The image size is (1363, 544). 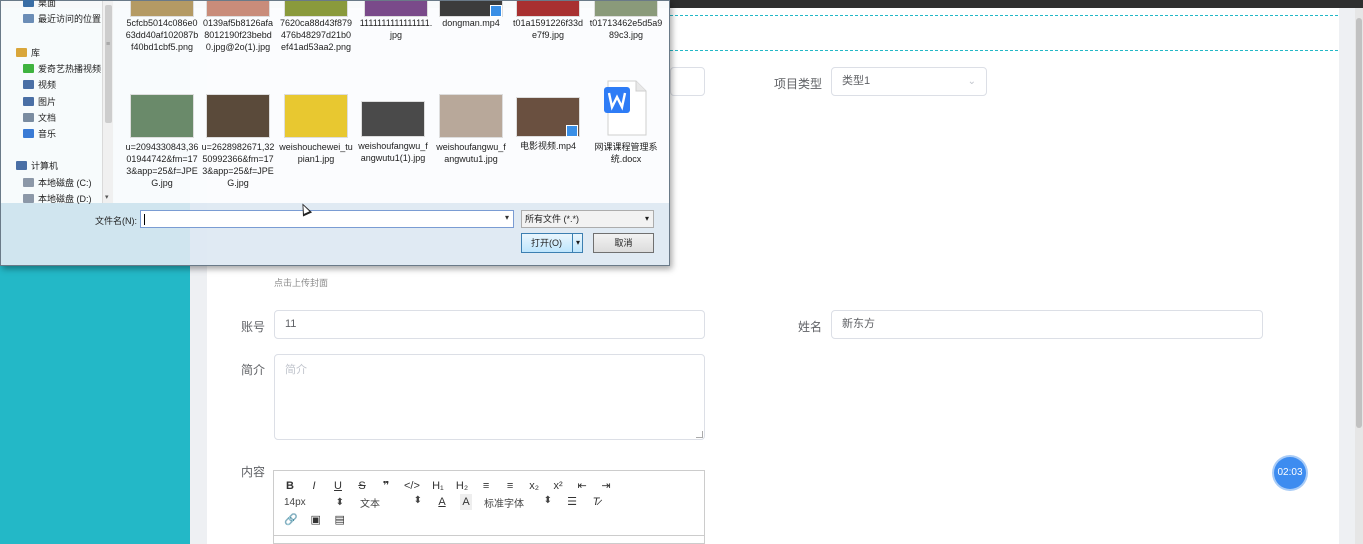 I want to click on file-name: 网课课程管理系统.docx, so click(x=626, y=153).